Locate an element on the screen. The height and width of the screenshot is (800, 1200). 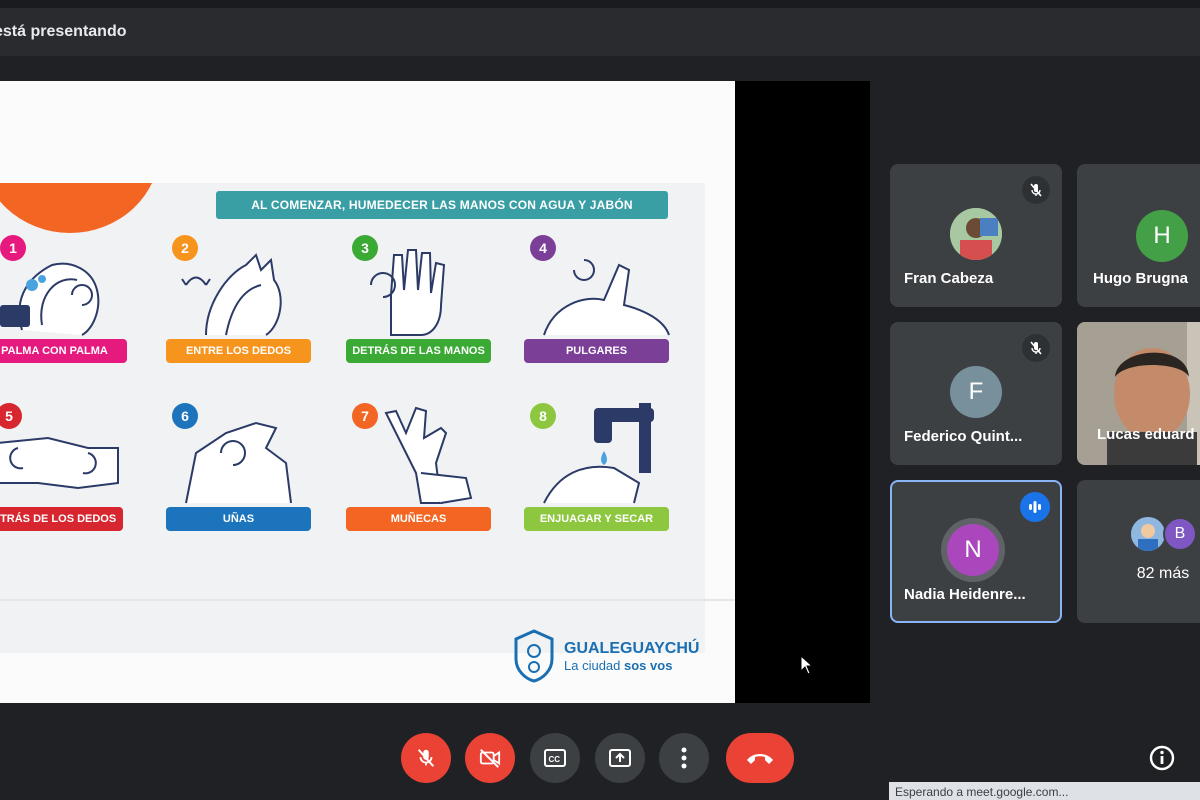
step-label: UÑAS is located at coordinates (238, 519).